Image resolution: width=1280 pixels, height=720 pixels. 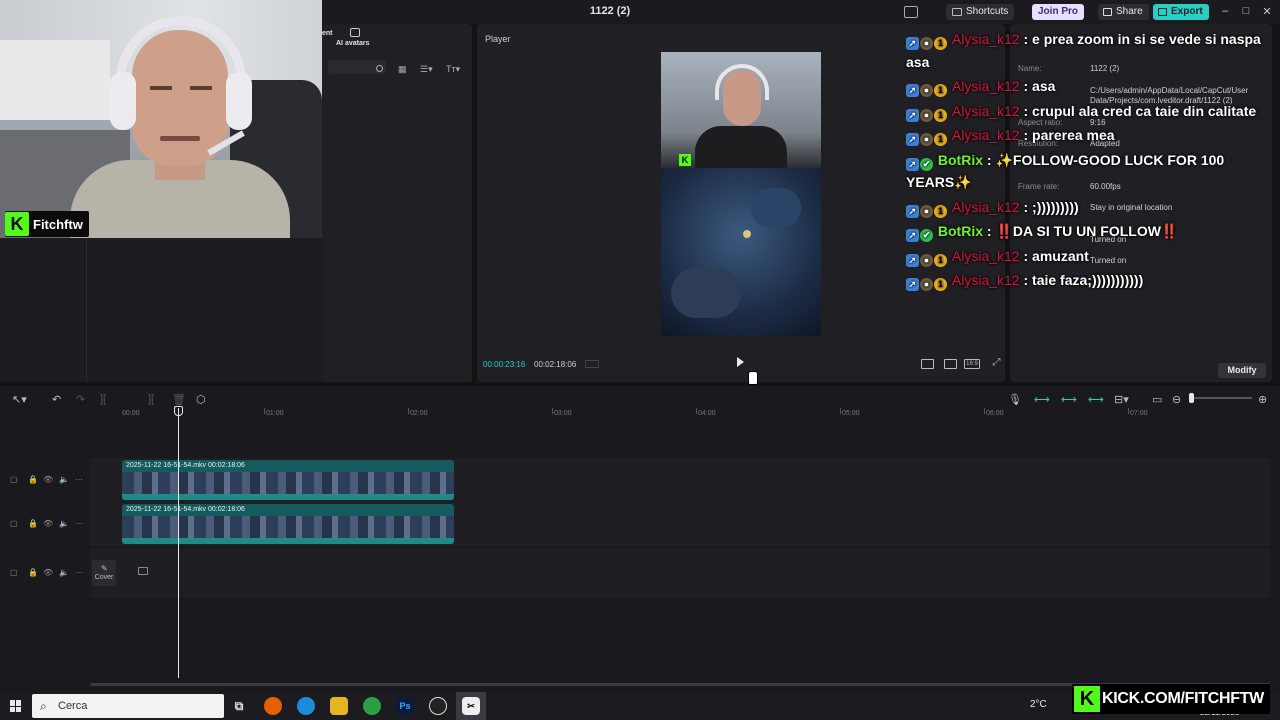 What do you see at coordinates (123, 101) in the screenshot?
I see `headphone-left` at bounding box center [123, 101].